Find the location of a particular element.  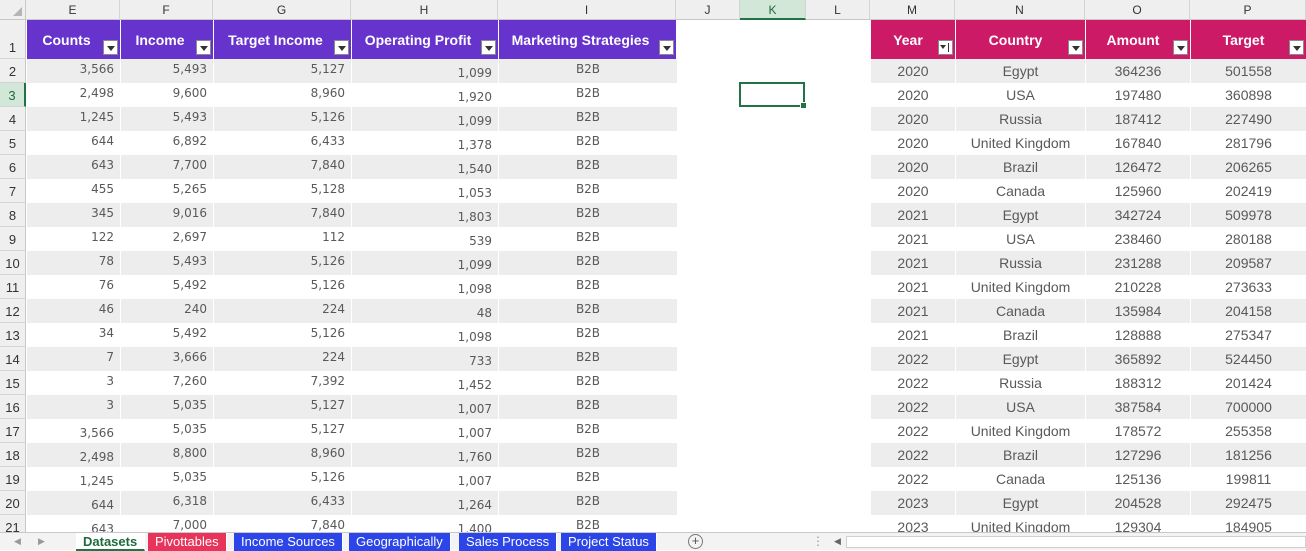

income-table-cell: 5,128 is located at coordinates (282, 191).